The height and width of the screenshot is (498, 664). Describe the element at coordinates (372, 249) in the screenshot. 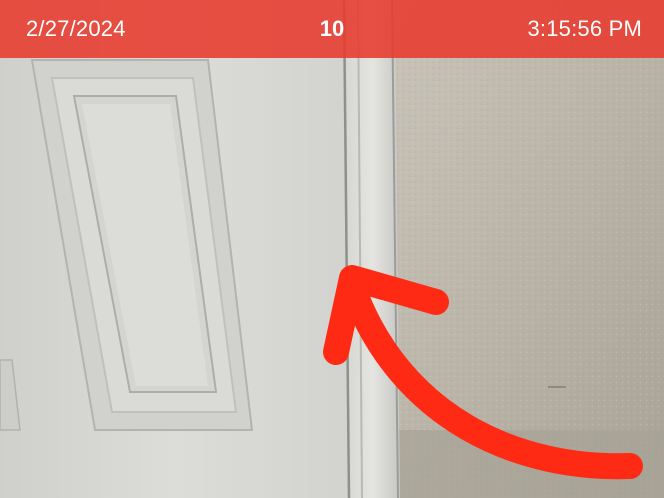

I see `door-trim` at that location.